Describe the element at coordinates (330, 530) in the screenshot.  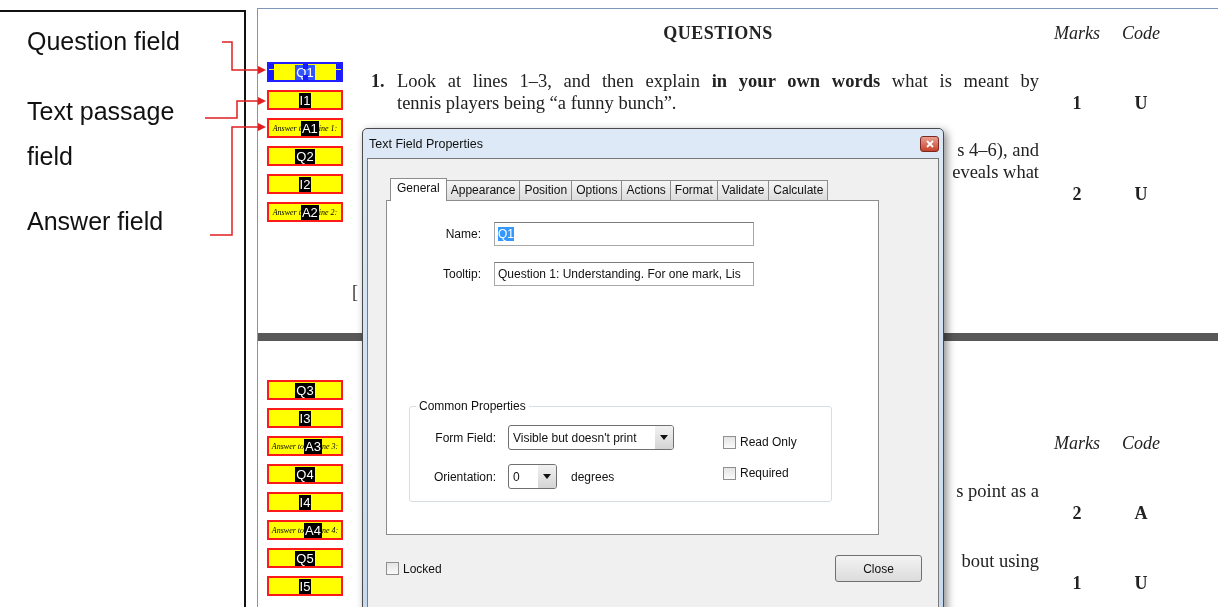
I see `placeholder-text: ne 4:` at that location.